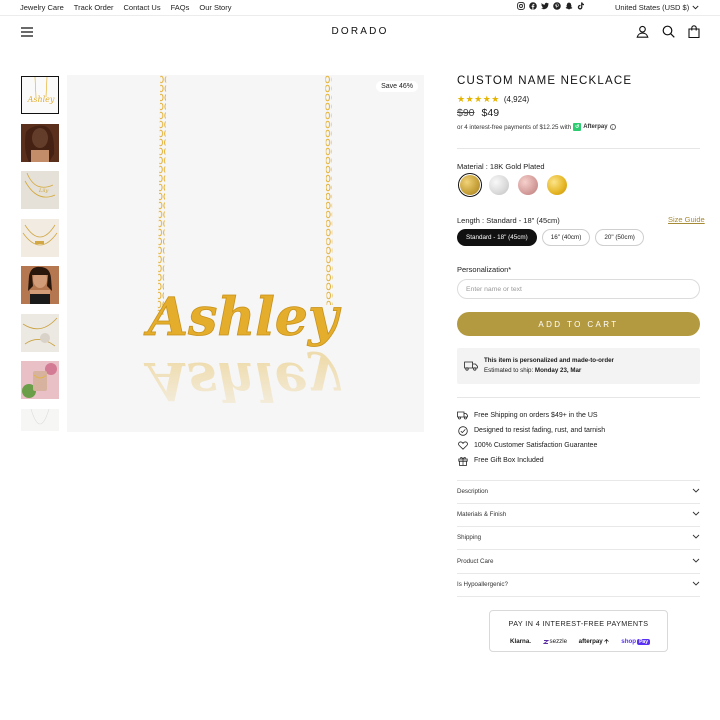 Image resolution: width=720 pixels, height=720 pixels. What do you see at coordinates (180, 7) in the screenshot?
I see `link-faqs: FAQs` at bounding box center [180, 7].